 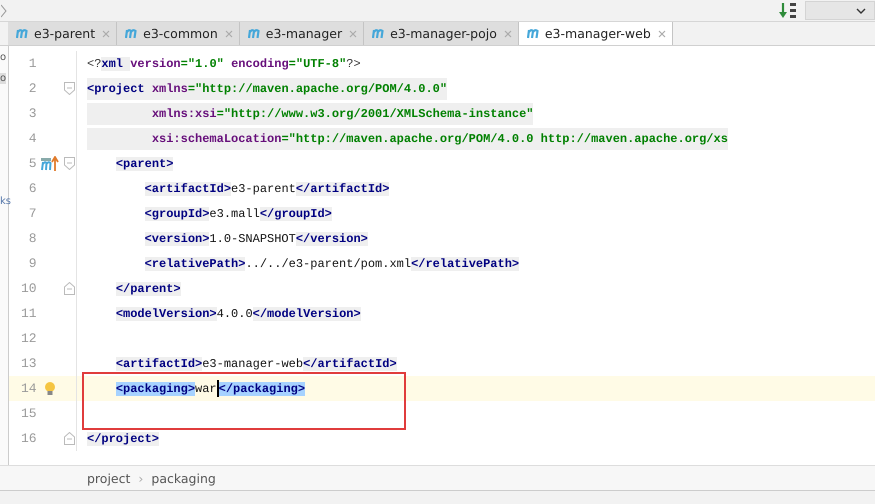 I want to click on code-line: <version>1.0-SNAPSHOT</version>, so click(x=256, y=239).